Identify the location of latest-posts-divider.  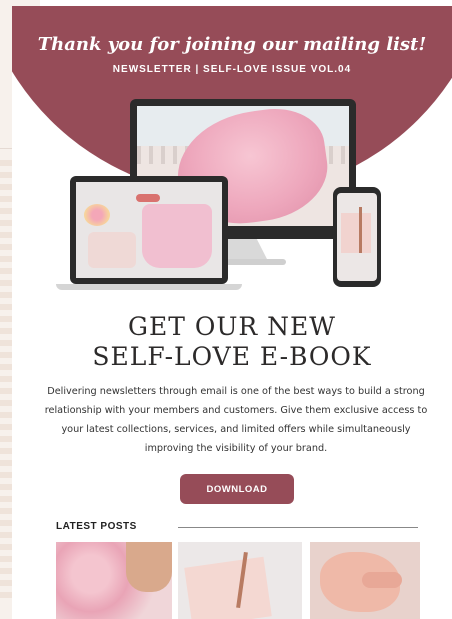
(298, 527).